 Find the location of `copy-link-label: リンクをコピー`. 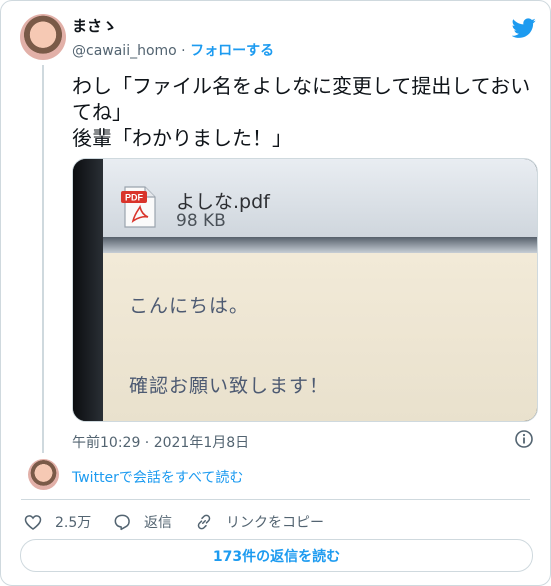

copy-link-label: リンクをコピー is located at coordinates (275, 523).